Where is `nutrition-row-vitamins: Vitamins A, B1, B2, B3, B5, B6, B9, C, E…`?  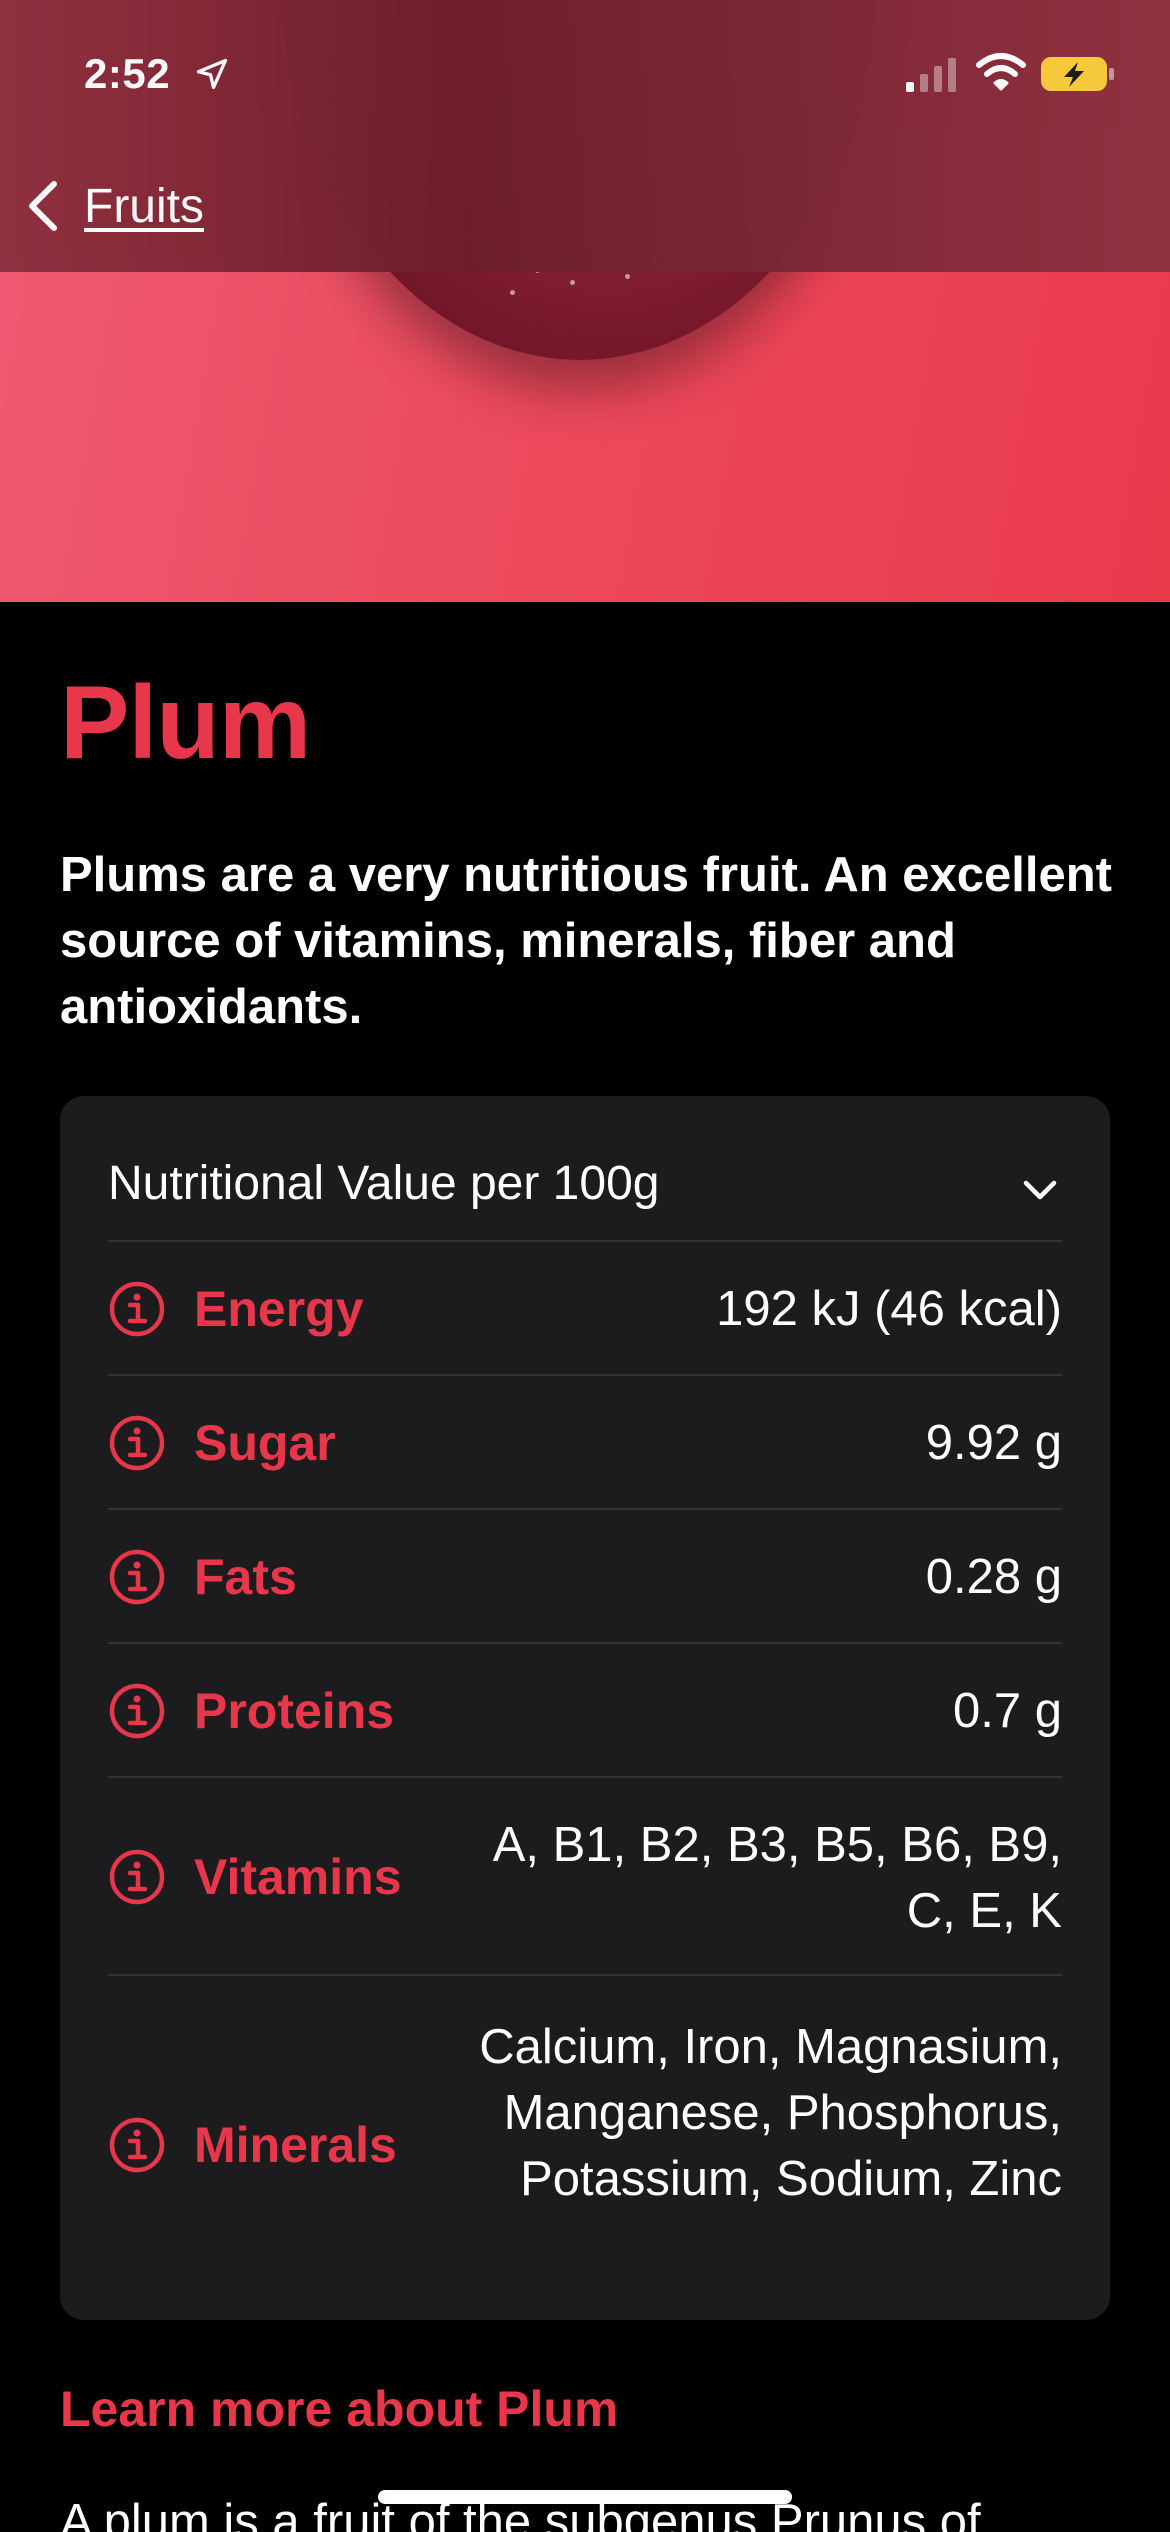
nutrition-row-vitamins: Vitamins A, B1, B2, B3, B5, B6, B9, C, E… is located at coordinates (585, 1877).